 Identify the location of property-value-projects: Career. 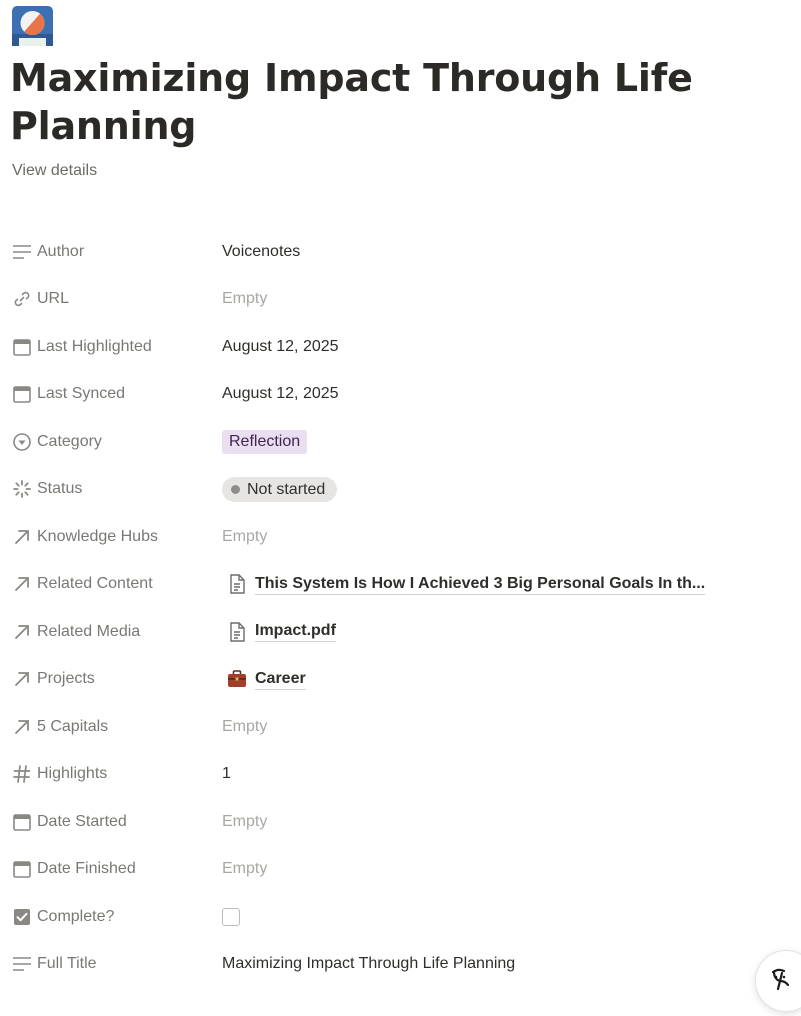
(501, 679).